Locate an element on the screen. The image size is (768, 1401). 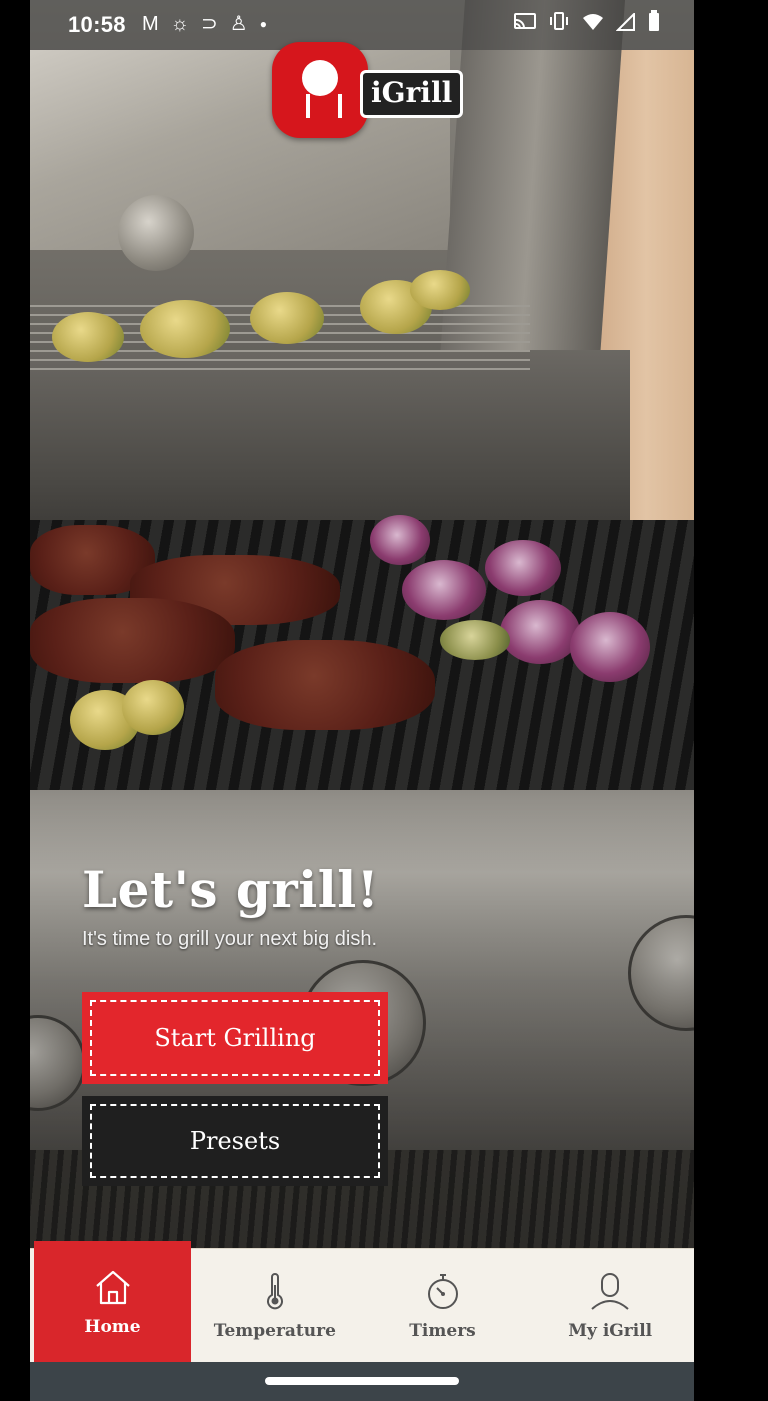
nav-label-temperature: Temperature is located at coordinates (274, 1331).